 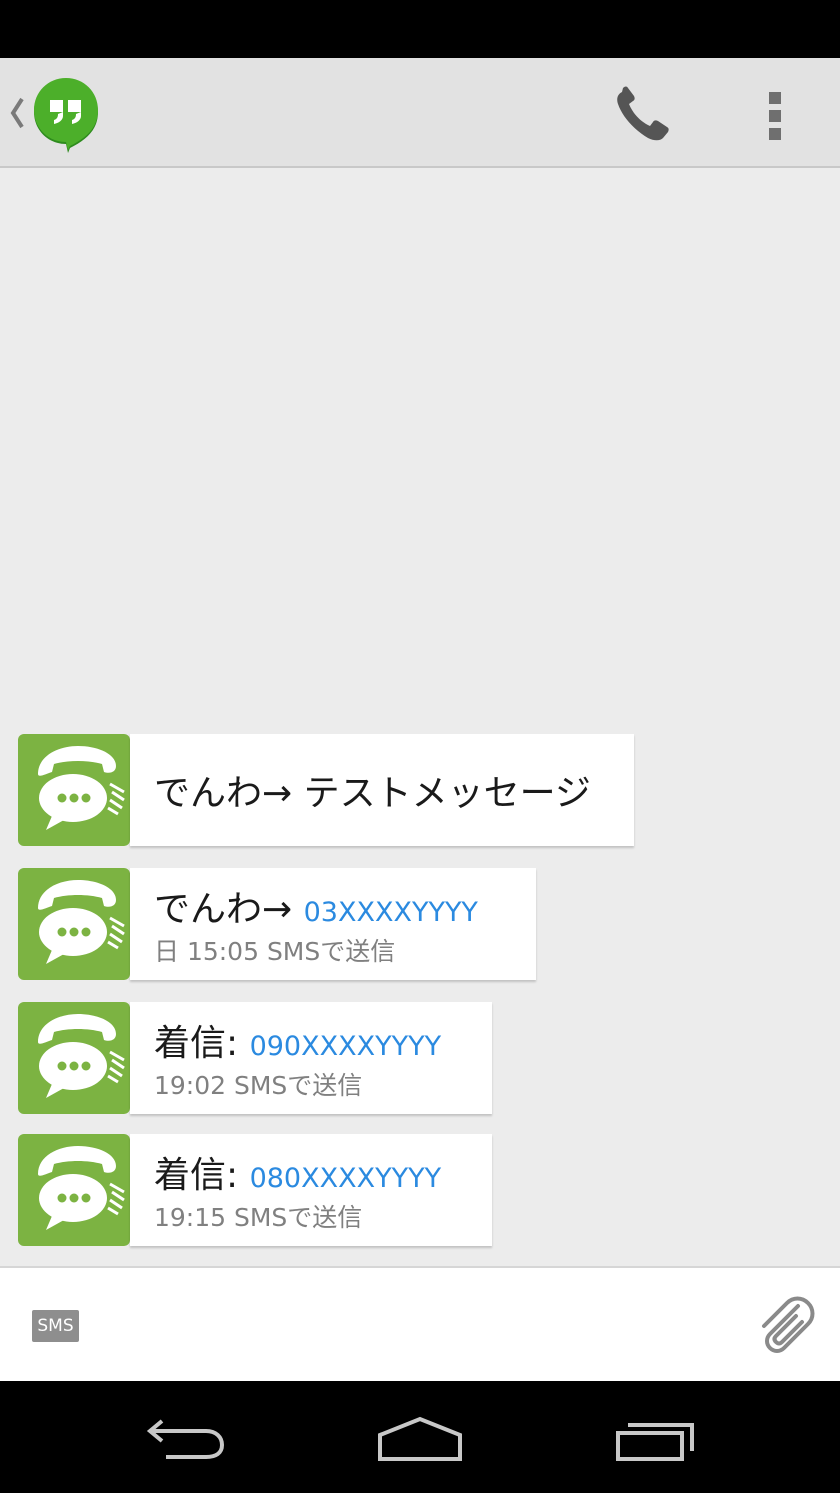 I want to click on paperclip-icon, so click(x=785, y=1327).